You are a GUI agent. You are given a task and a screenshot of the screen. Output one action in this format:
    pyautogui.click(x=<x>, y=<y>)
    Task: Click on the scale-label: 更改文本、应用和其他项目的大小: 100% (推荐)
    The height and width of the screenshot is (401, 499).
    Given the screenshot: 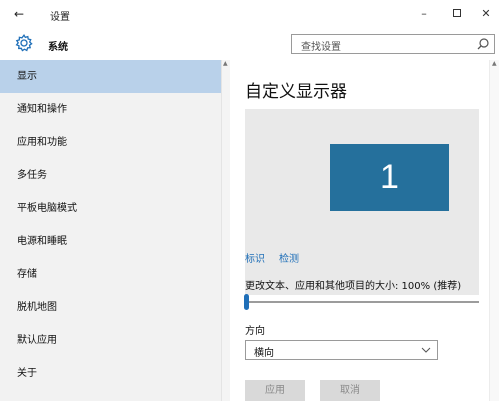 What is the action you would take?
    pyautogui.click(x=353, y=286)
    